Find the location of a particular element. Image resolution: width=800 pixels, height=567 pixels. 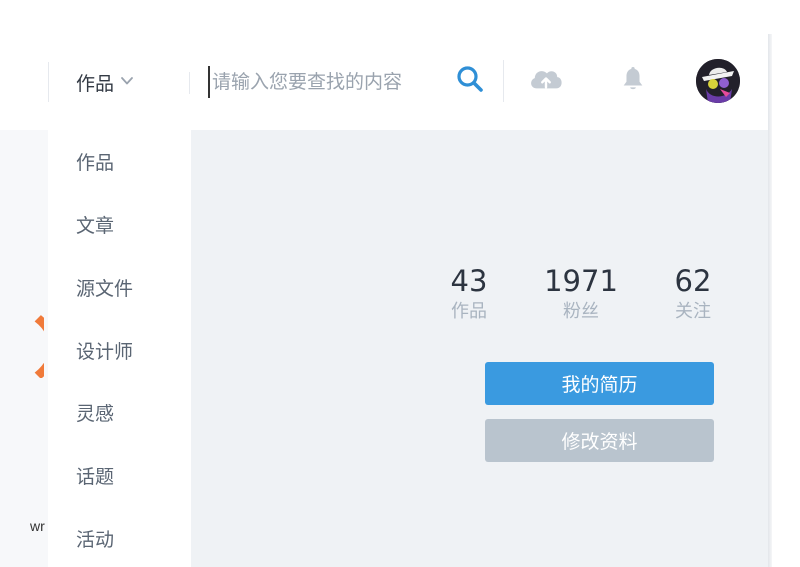

upload-button is located at coordinates (546, 81).